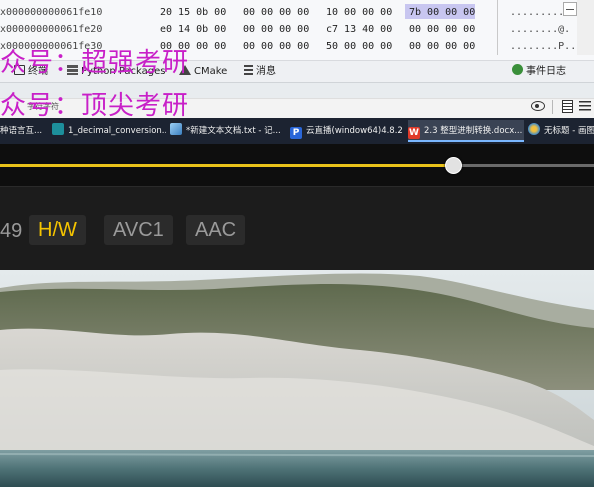 Image resolution: width=594 pixels, height=487 pixels. I want to click on live-stream-app-icon: P, so click(296, 133).